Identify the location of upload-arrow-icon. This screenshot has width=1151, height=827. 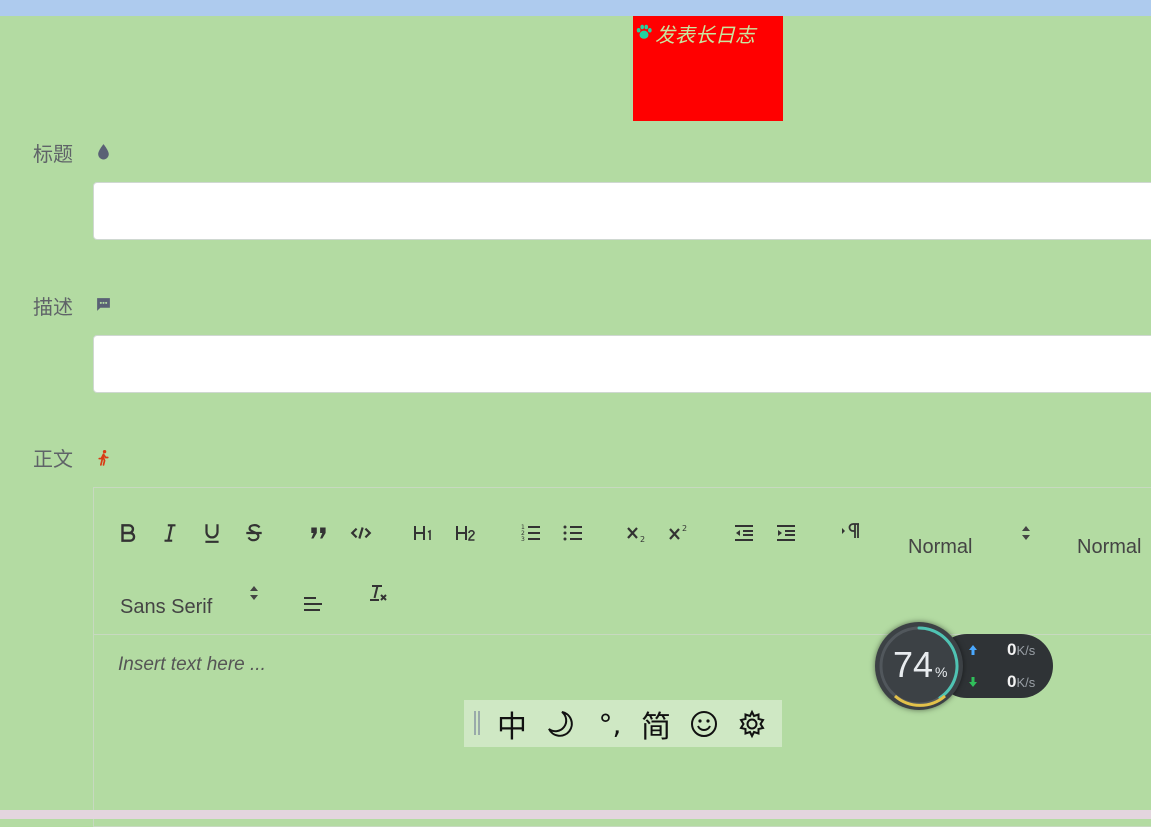
(973, 650).